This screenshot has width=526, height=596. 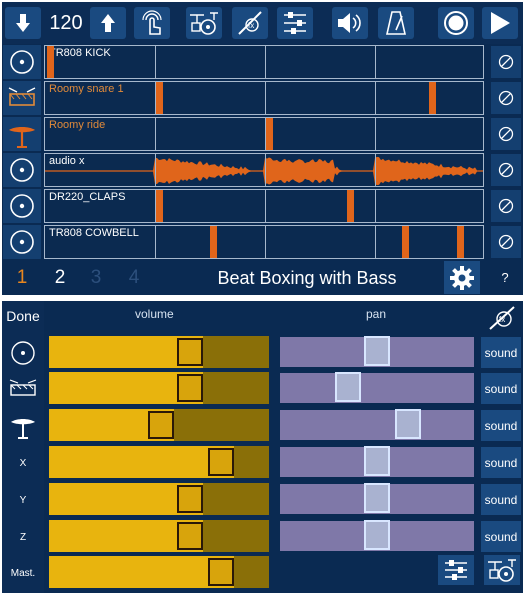 What do you see at coordinates (67, 161) in the screenshot?
I see `track-name: audio x` at bounding box center [67, 161].